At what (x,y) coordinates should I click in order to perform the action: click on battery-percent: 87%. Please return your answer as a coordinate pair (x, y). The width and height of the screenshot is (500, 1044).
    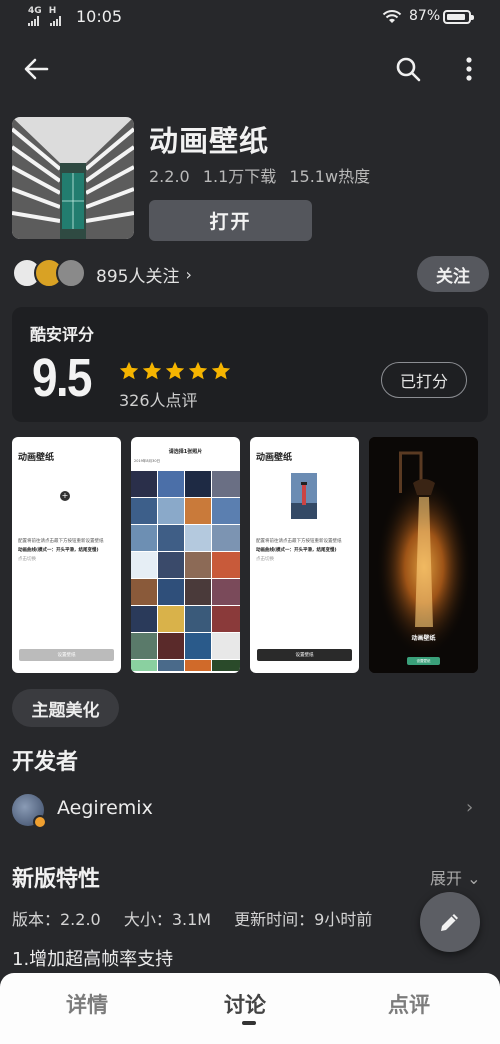
    Looking at the image, I should click on (425, 16).